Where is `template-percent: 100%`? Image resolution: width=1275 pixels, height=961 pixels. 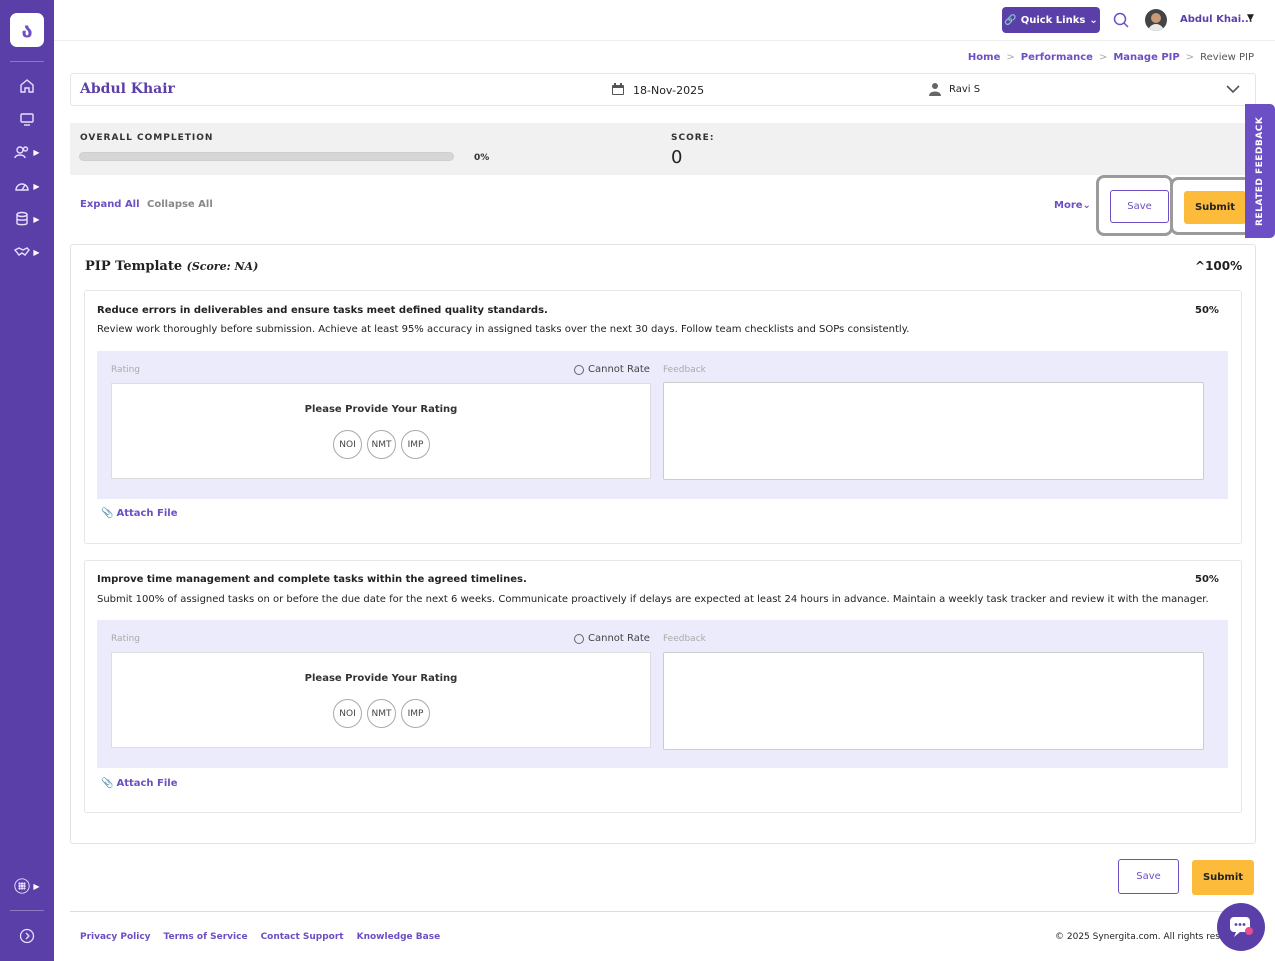
template-percent: 100% is located at coordinates (1224, 266).